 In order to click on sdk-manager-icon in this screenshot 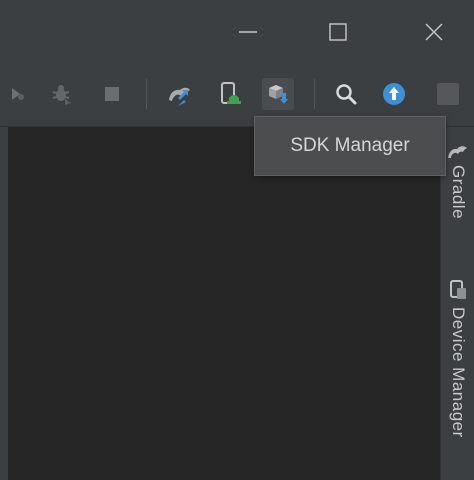, I will do `click(278, 94)`.